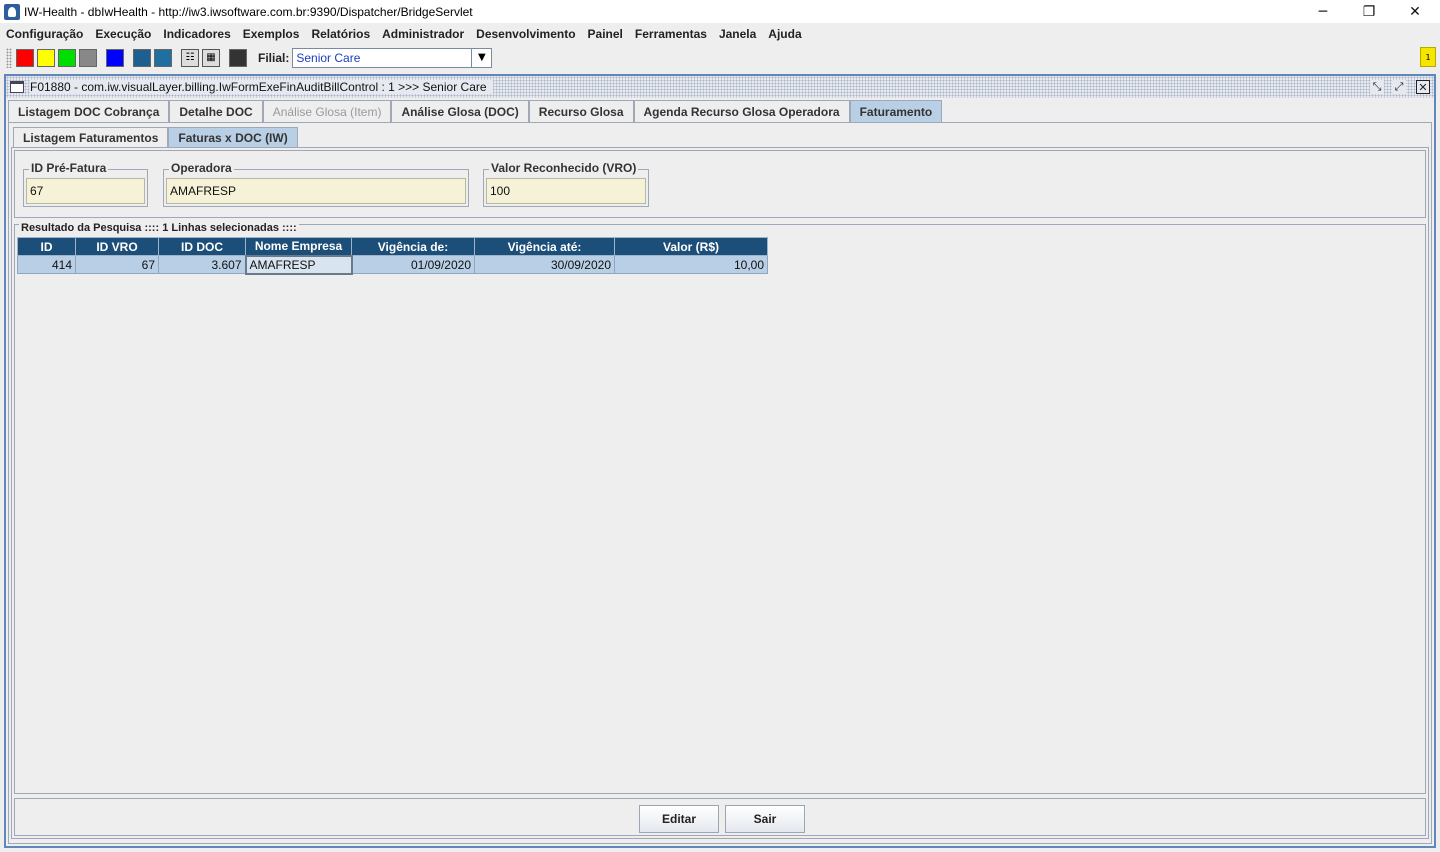 The width and height of the screenshot is (1440, 852). Describe the element at coordinates (327, 111) in the screenshot. I see `tab-analise-glosa-item: Análise Glosa (Item)` at that location.